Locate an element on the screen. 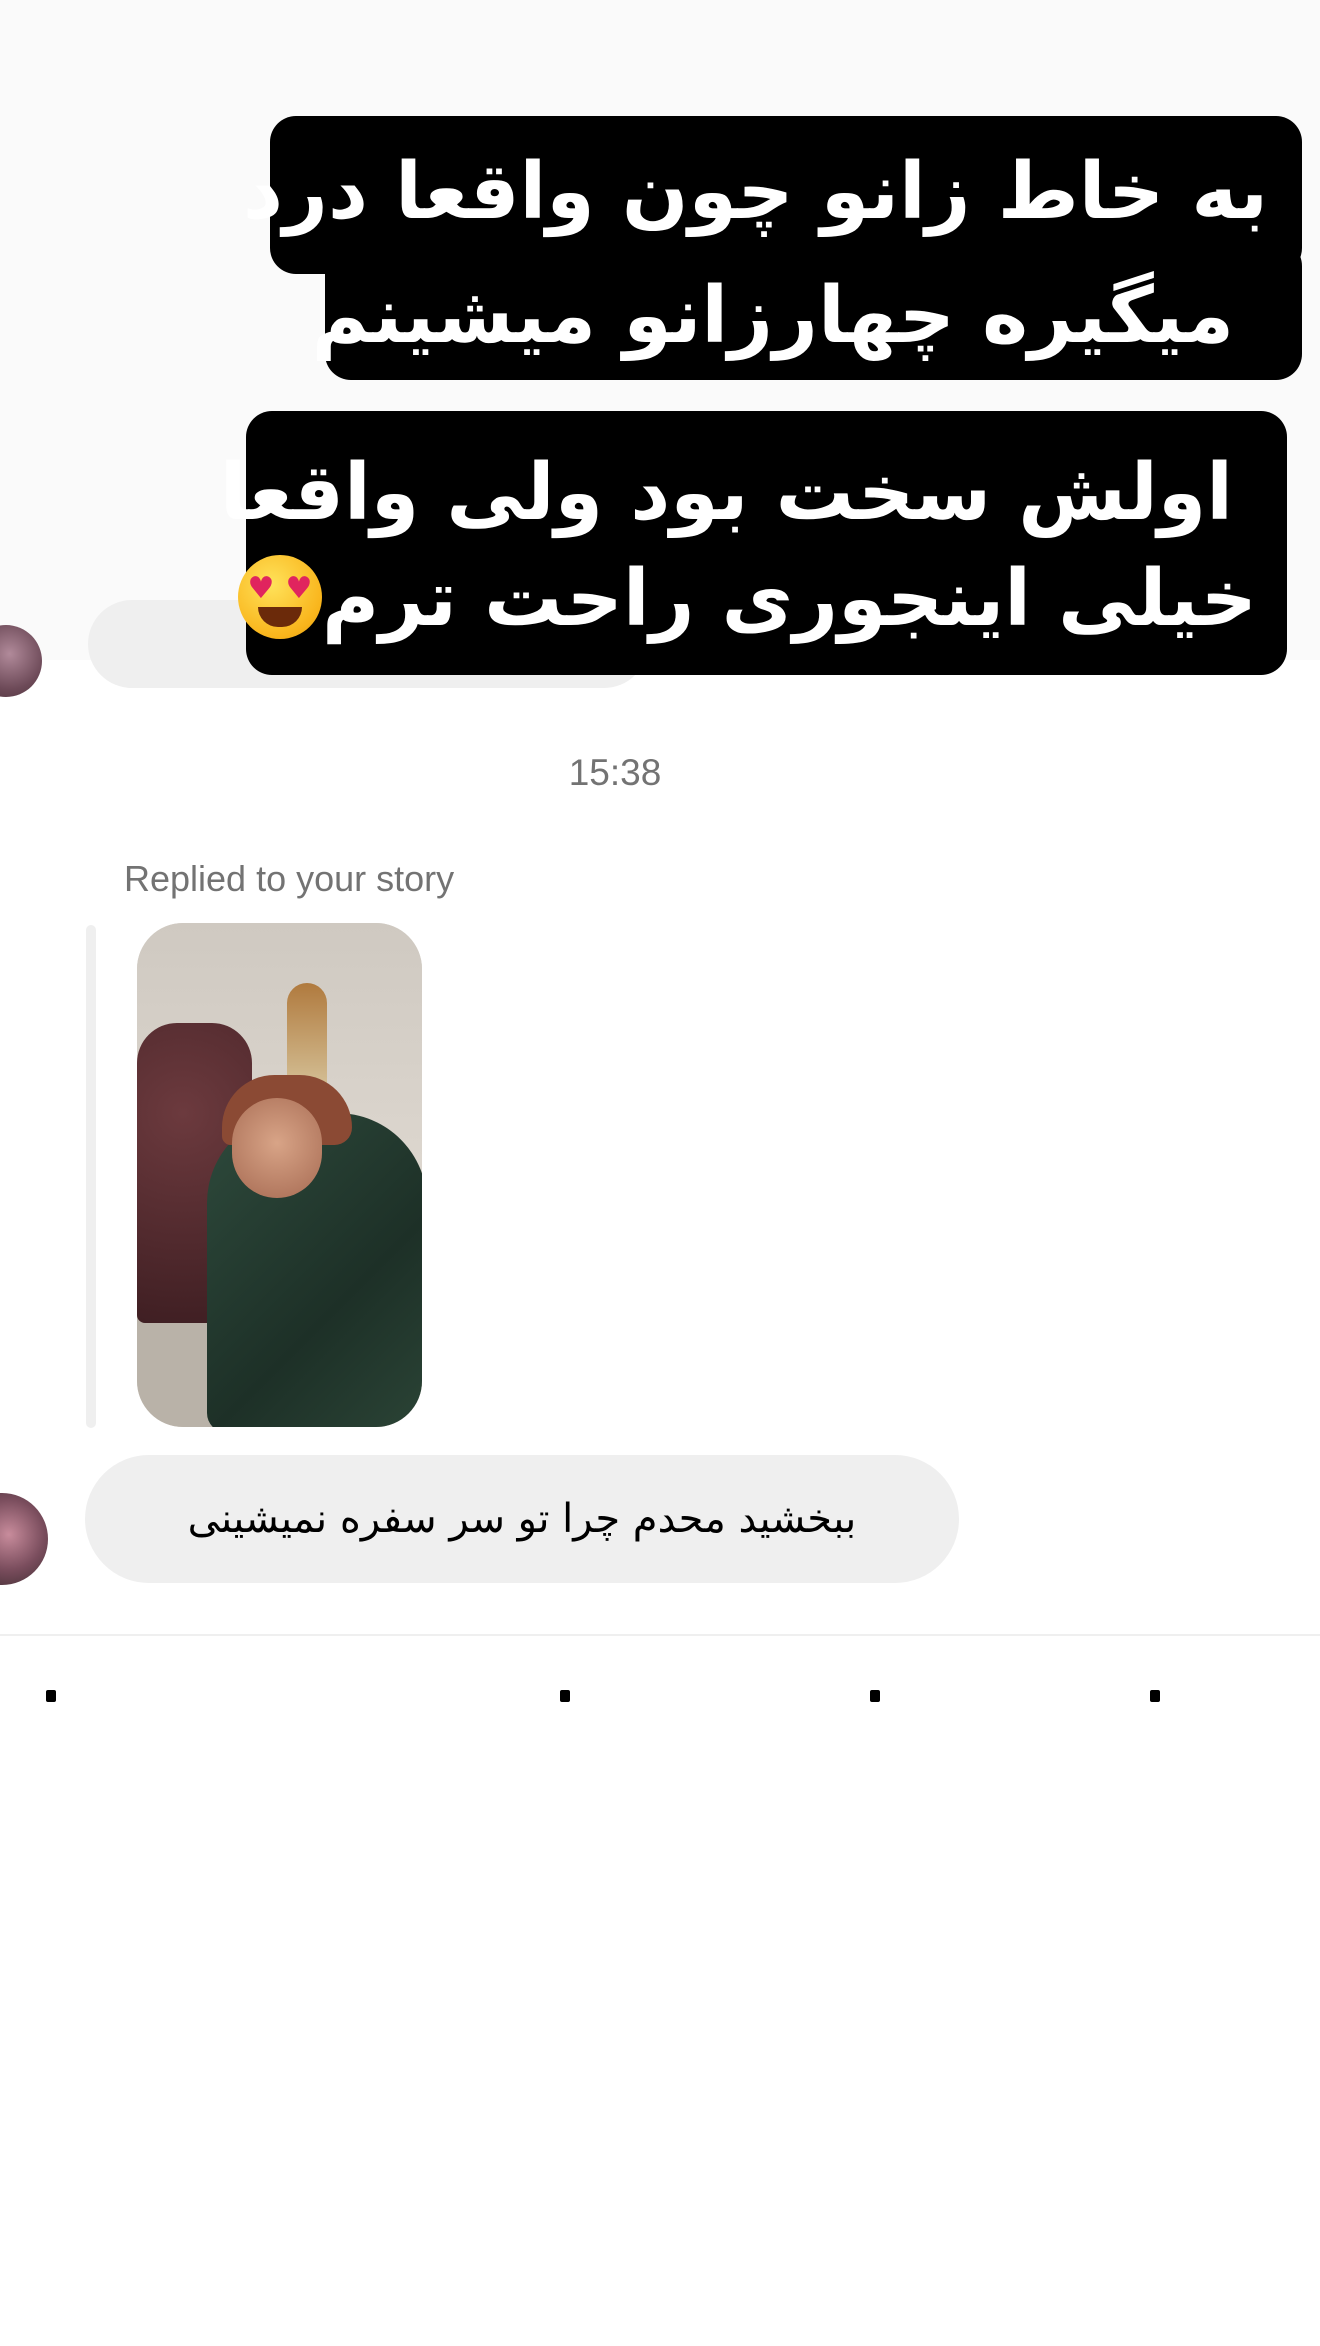  message-text: ببخشید محدم چرا تو سر سفره نمیشینی is located at coordinates (522, 1519).